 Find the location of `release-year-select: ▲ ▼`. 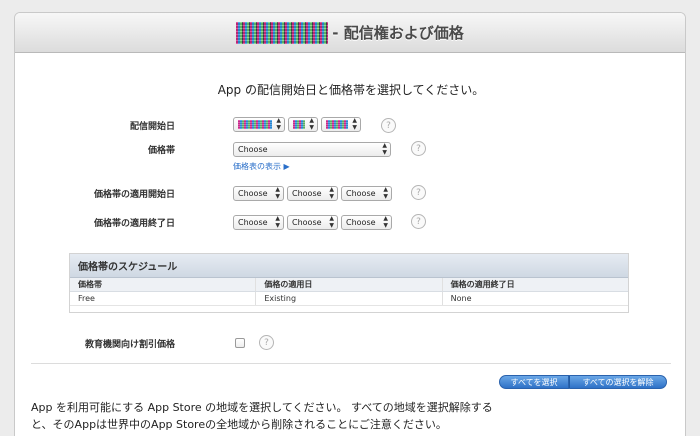

release-year-select: ▲ ▼ is located at coordinates (341, 124).